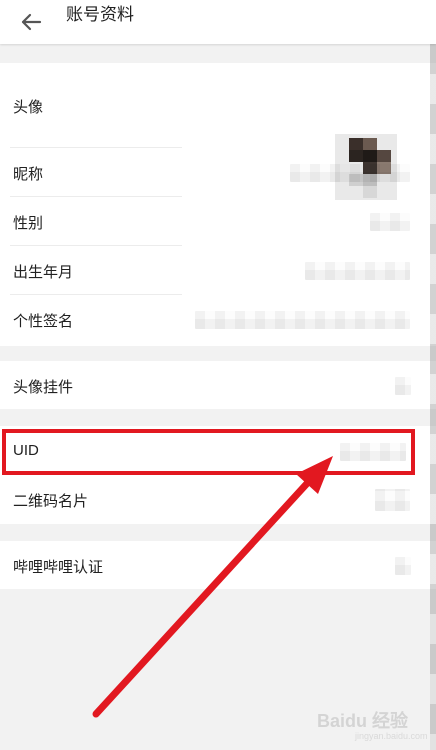 The width and height of the screenshot is (436, 750). I want to click on signature-value-blurred, so click(302, 320).